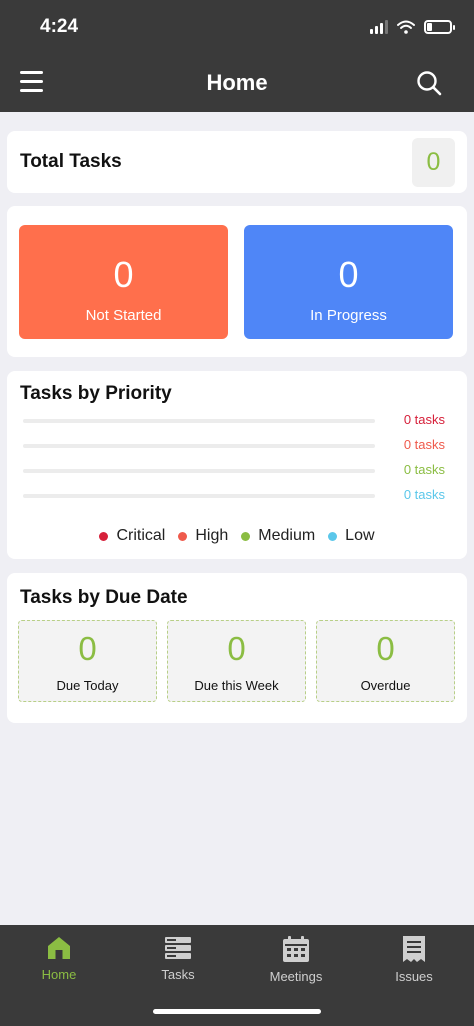 This screenshot has width=474, height=1026. I want to click on nav-item-issues: Issues, so click(414, 959).